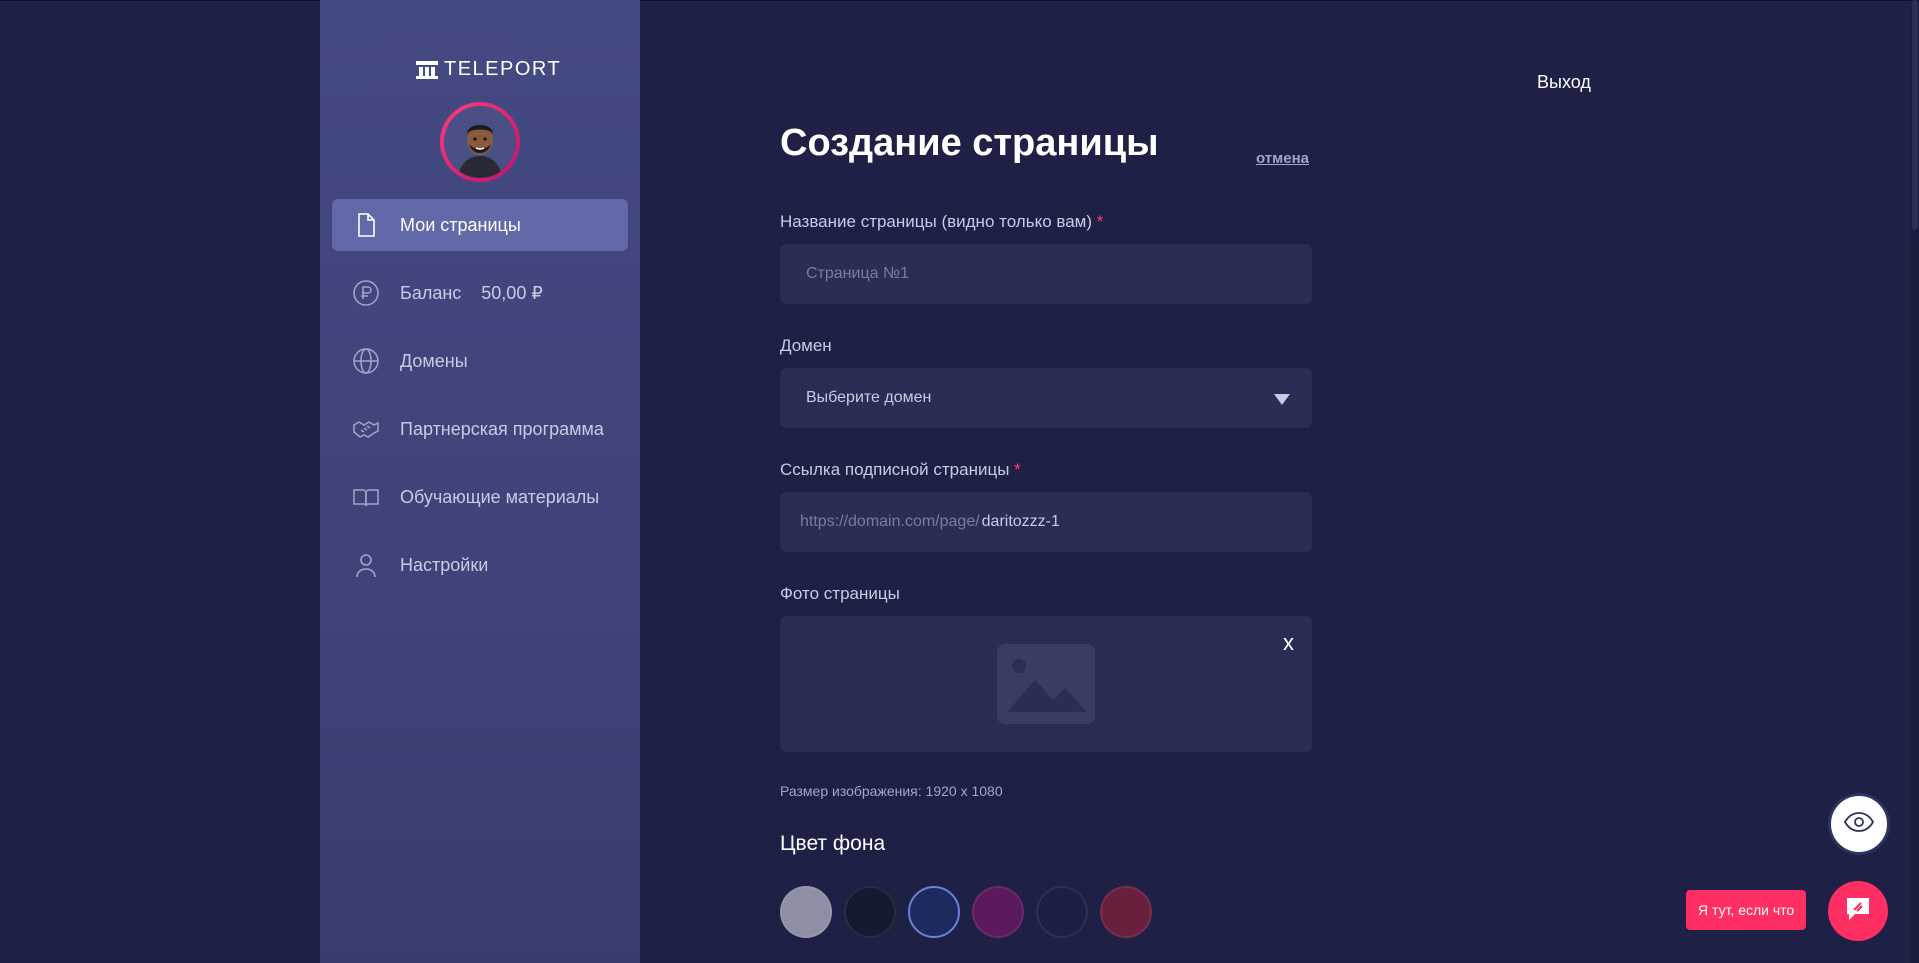  What do you see at coordinates (1046, 398) in the screenshot?
I see `domain-select: Выберите домен` at bounding box center [1046, 398].